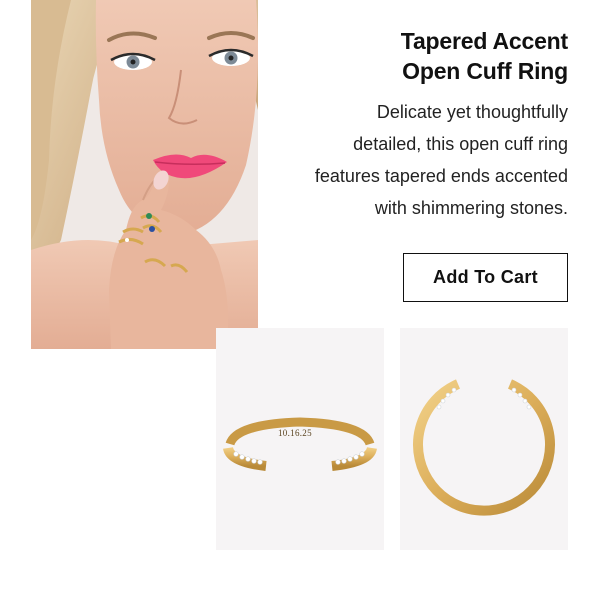 The image size is (601, 594). What do you see at coordinates (300, 444) in the screenshot?
I see `ring-side-view-image` at bounding box center [300, 444].